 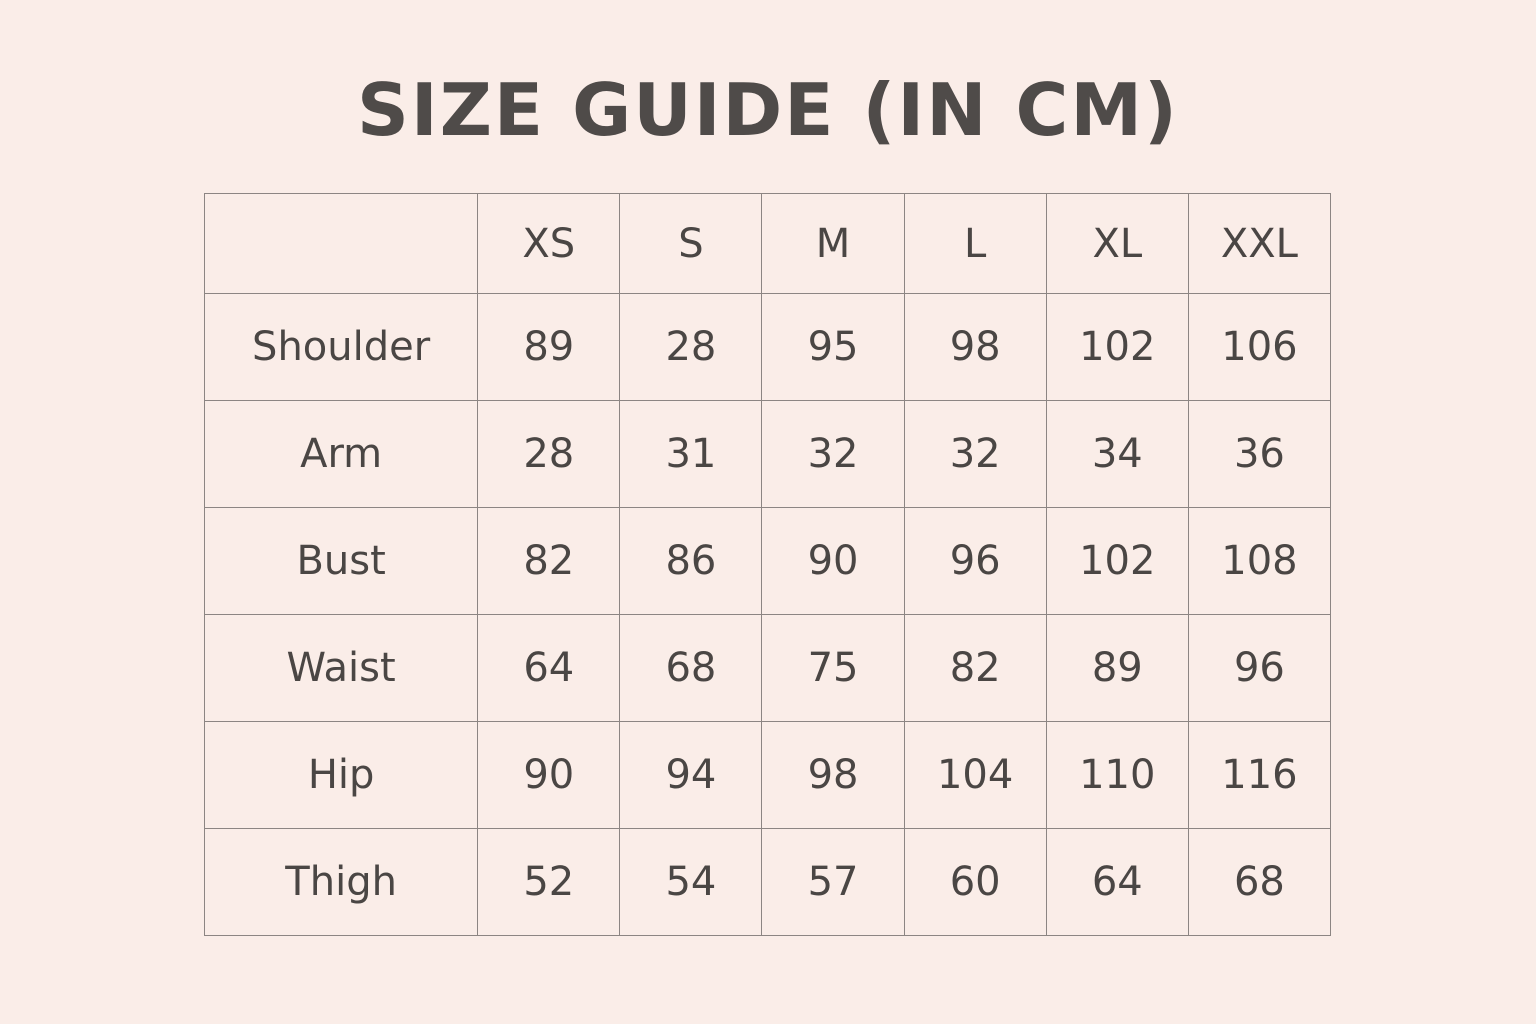 I want to click on size-header: XXL, so click(x=1259, y=243).